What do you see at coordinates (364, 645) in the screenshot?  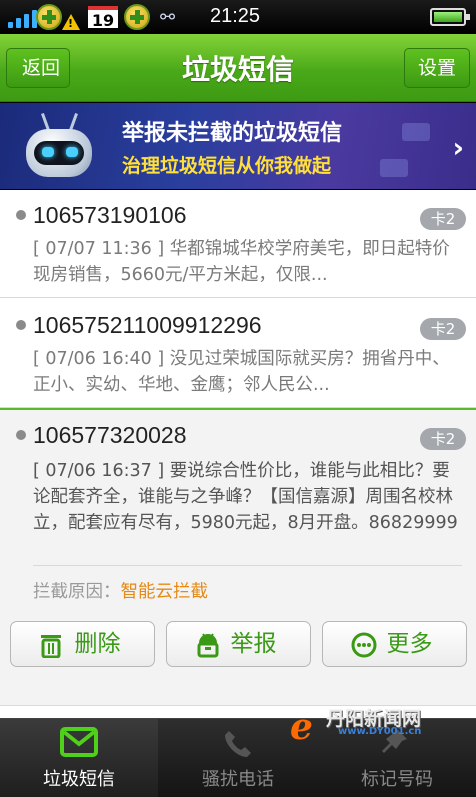 I see `more-dots-icon` at bounding box center [364, 645].